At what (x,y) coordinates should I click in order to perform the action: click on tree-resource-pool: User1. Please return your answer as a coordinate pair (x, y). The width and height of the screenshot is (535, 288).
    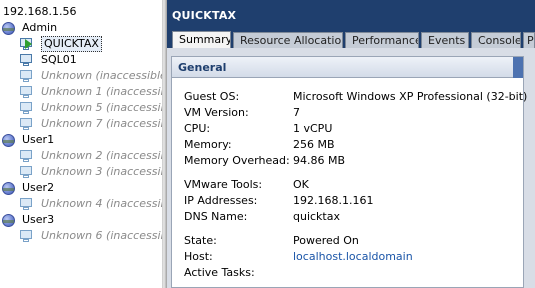
    Looking at the image, I should click on (28, 140).